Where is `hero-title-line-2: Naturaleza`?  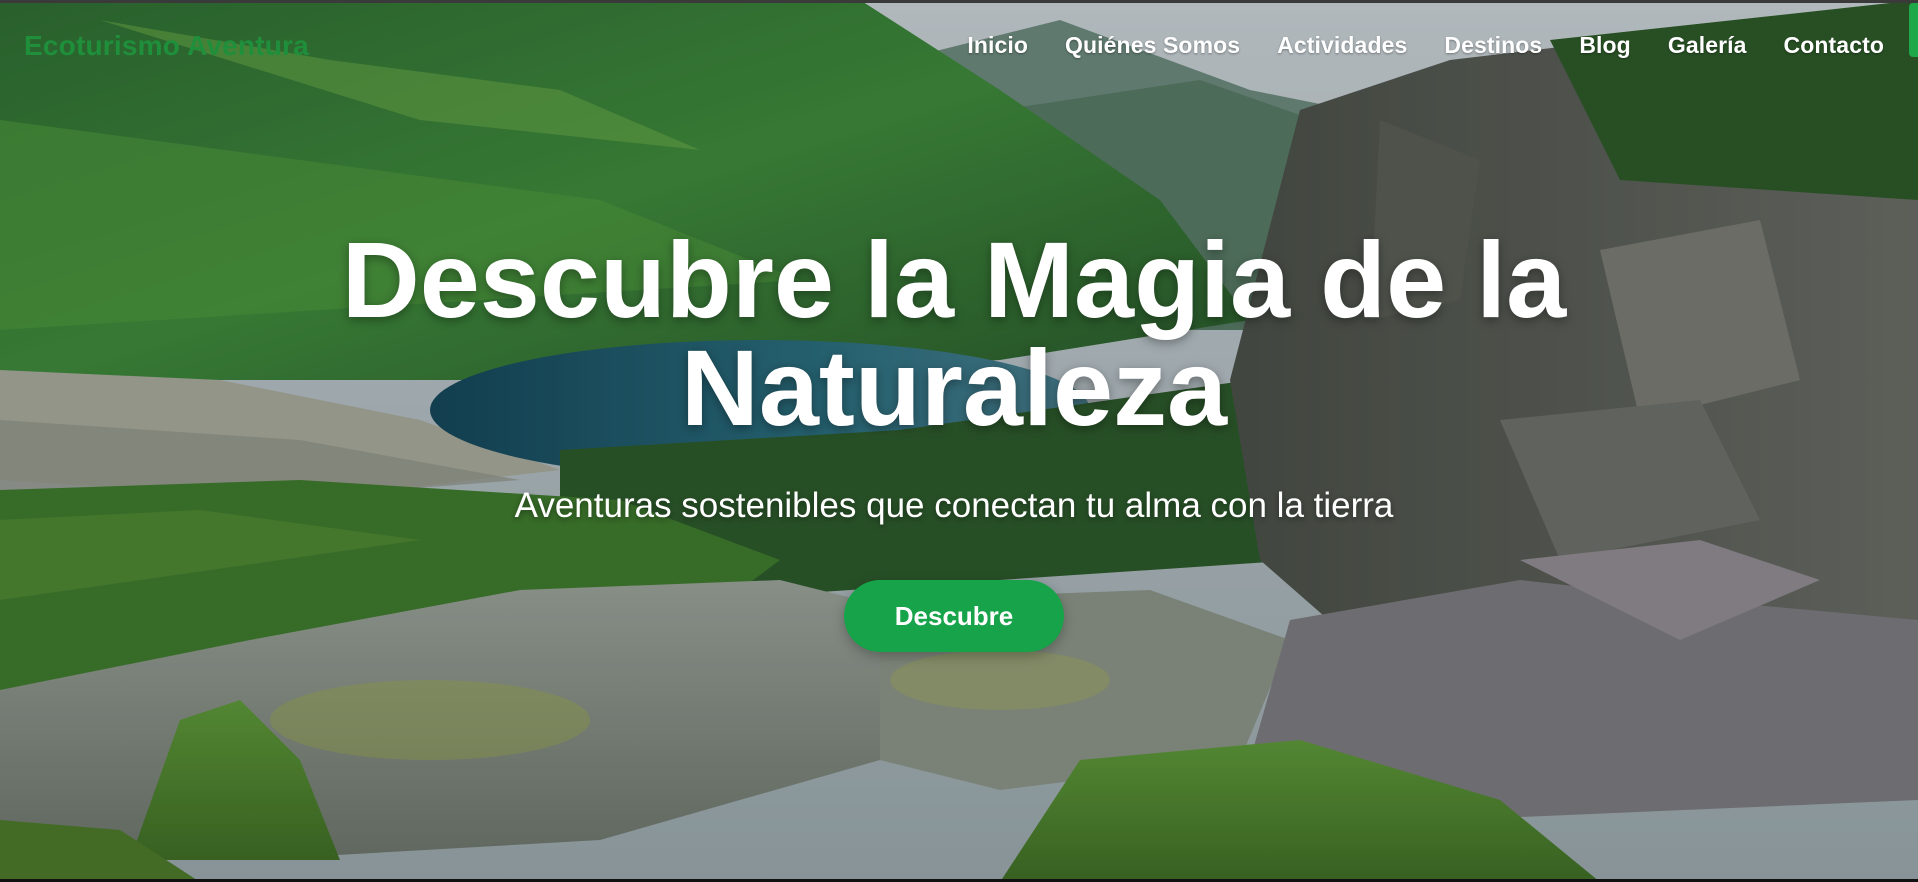 hero-title-line-2: Naturaleza is located at coordinates (954, 387).